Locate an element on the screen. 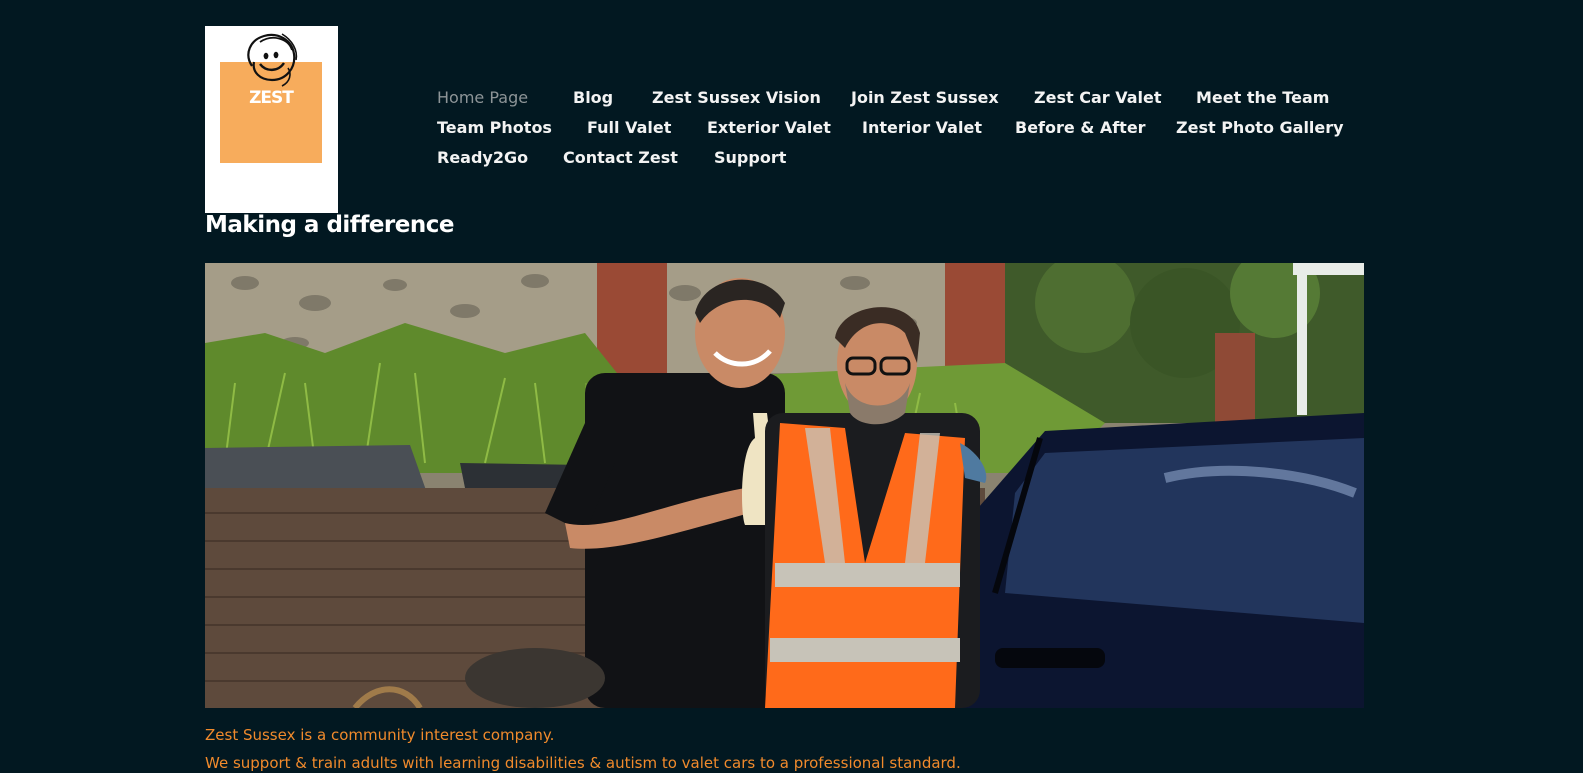  nav-before-after: Before & After is located at coordinates (1080, 127).